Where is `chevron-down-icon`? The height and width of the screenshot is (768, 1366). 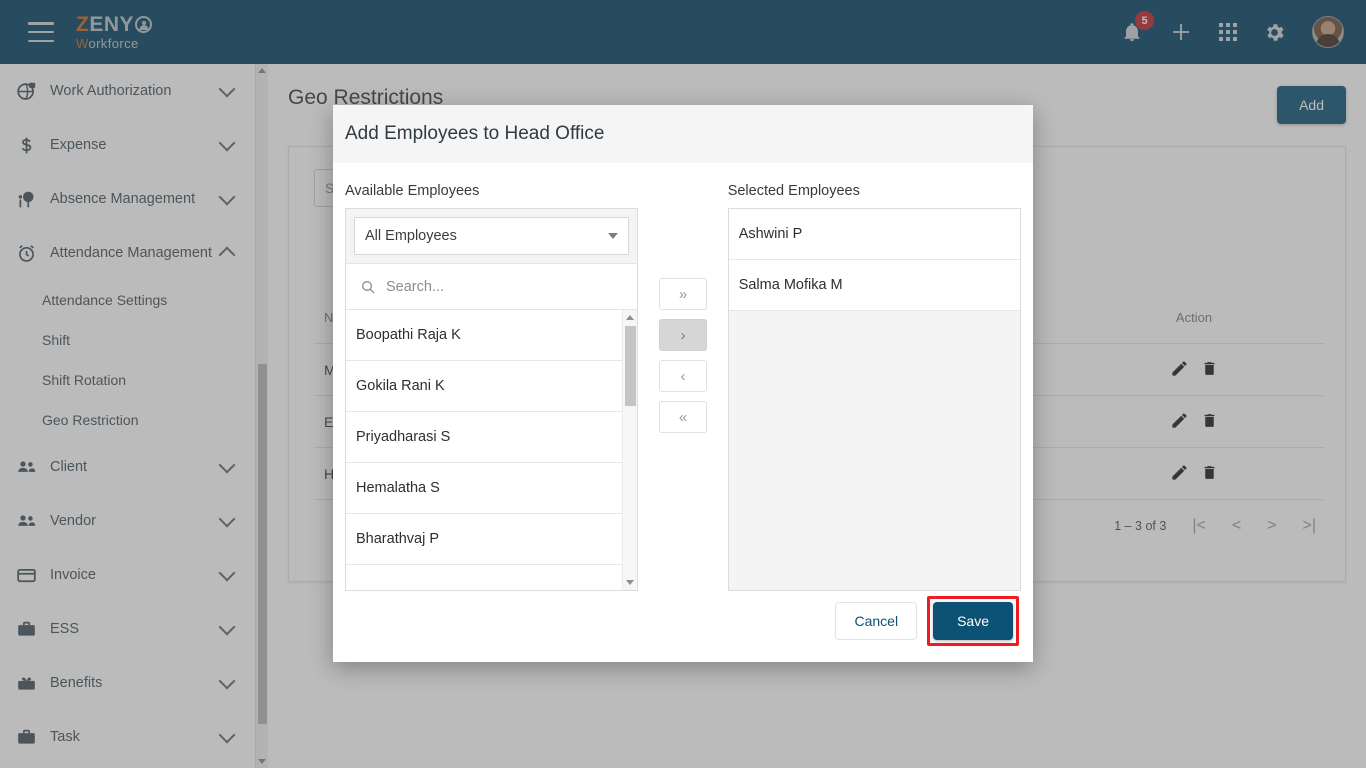
chevron-down-icon is located at coordinates (613, 236).